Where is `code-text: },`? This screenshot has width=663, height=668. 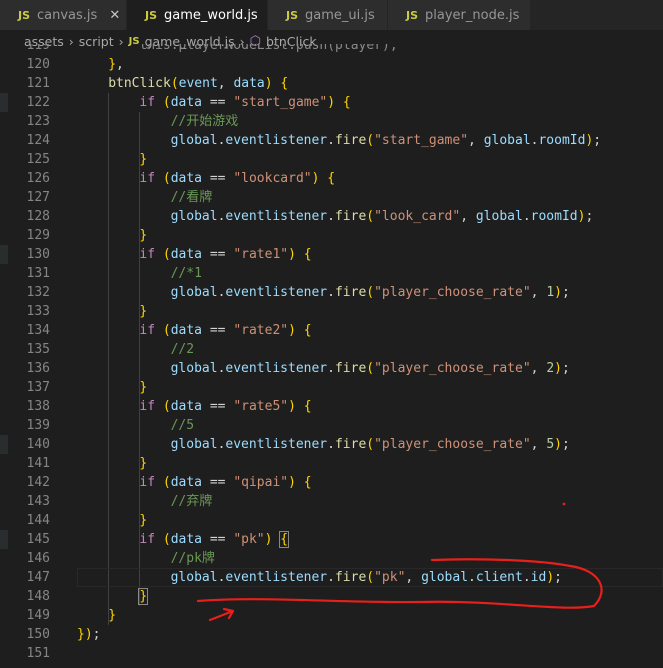 code-text: }, is located at coordinates (116, 64).